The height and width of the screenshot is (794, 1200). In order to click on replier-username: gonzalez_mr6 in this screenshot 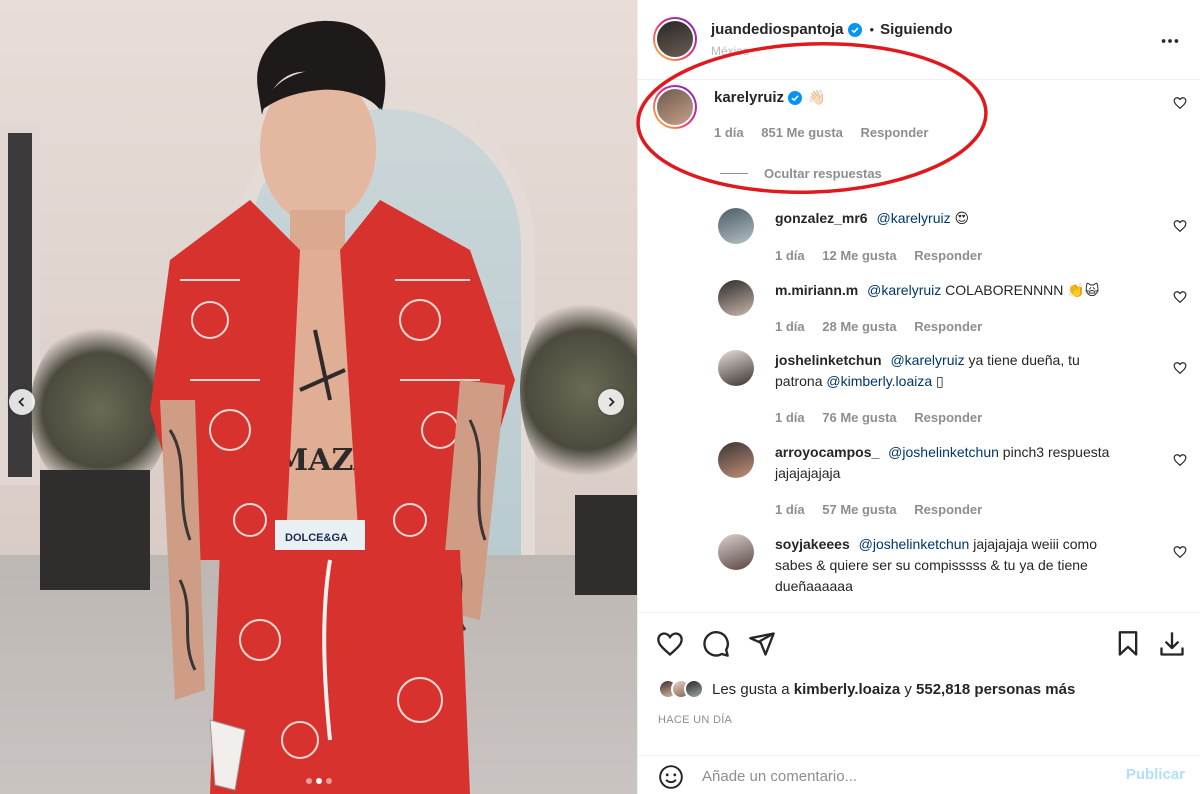, I will do `click(821, 218)`.